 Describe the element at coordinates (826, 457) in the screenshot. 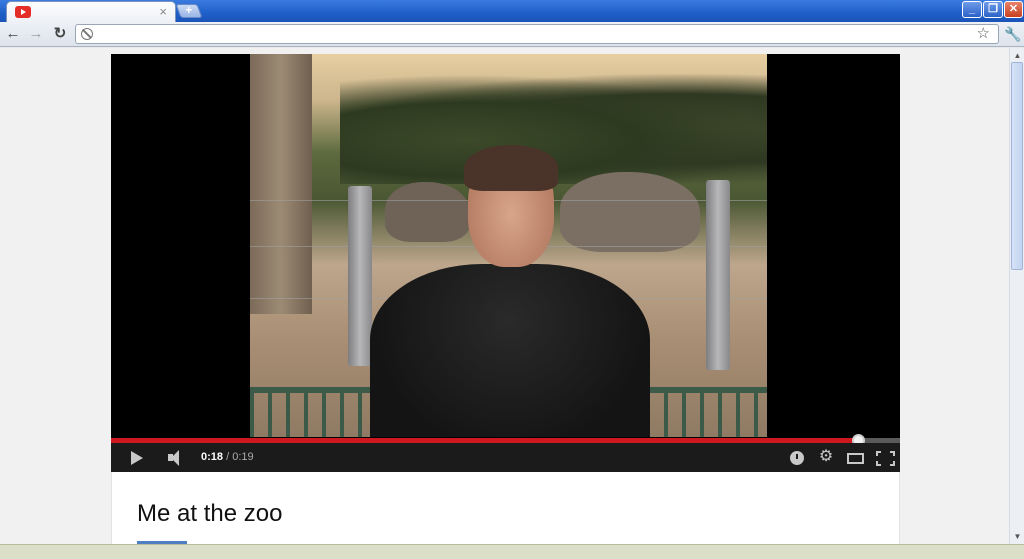

I see `gear-icon: ⚙` at that location.